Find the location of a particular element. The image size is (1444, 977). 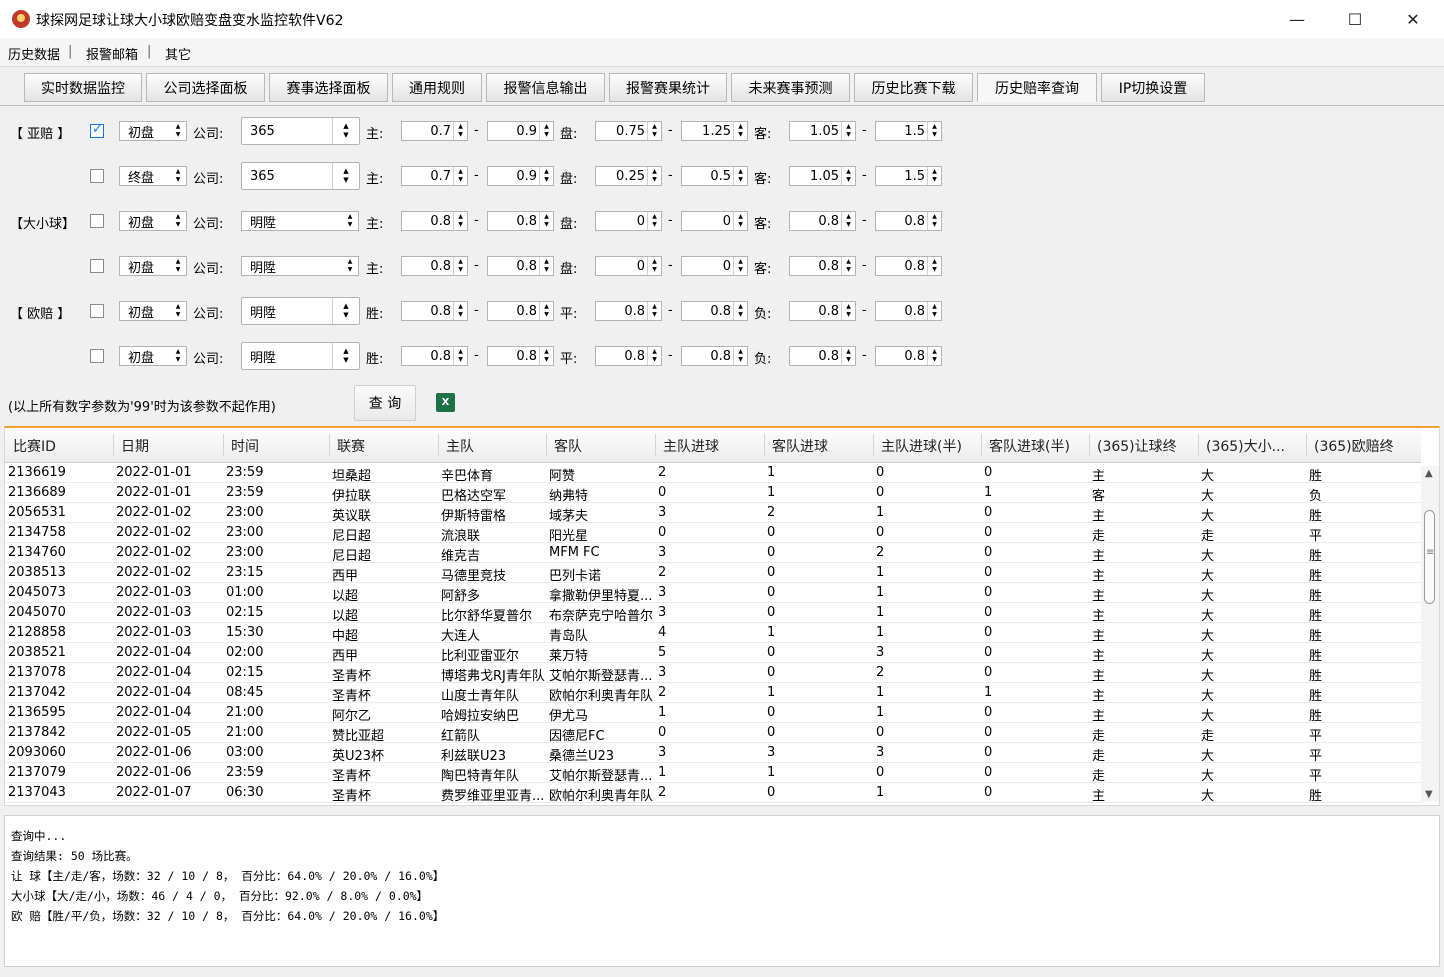

column-header: (365)欧赔终 is located at coordinates (1365, 446).